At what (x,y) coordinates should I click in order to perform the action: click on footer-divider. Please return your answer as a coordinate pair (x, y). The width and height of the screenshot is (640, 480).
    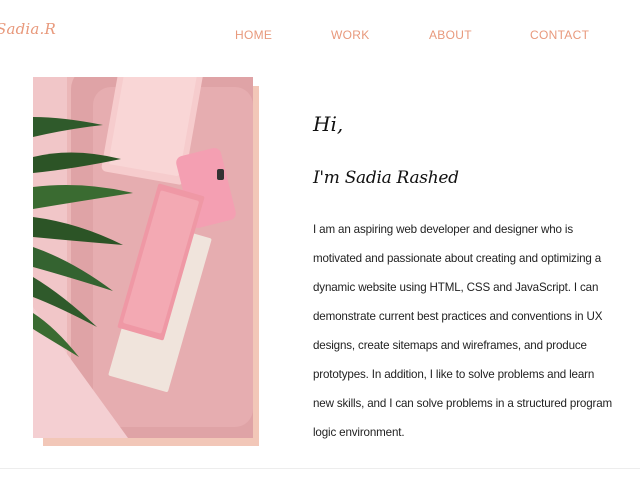
    Looking at the image, I should click on (320, 468).